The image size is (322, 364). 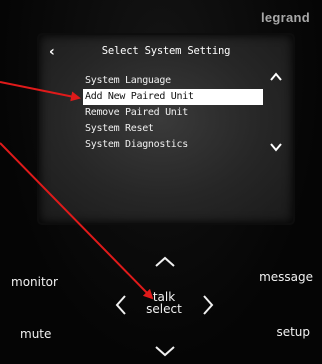 What do you see at coordinates (286, 277) in the screenshot?
I see `message-button: message` at bounding box center [286, 277].